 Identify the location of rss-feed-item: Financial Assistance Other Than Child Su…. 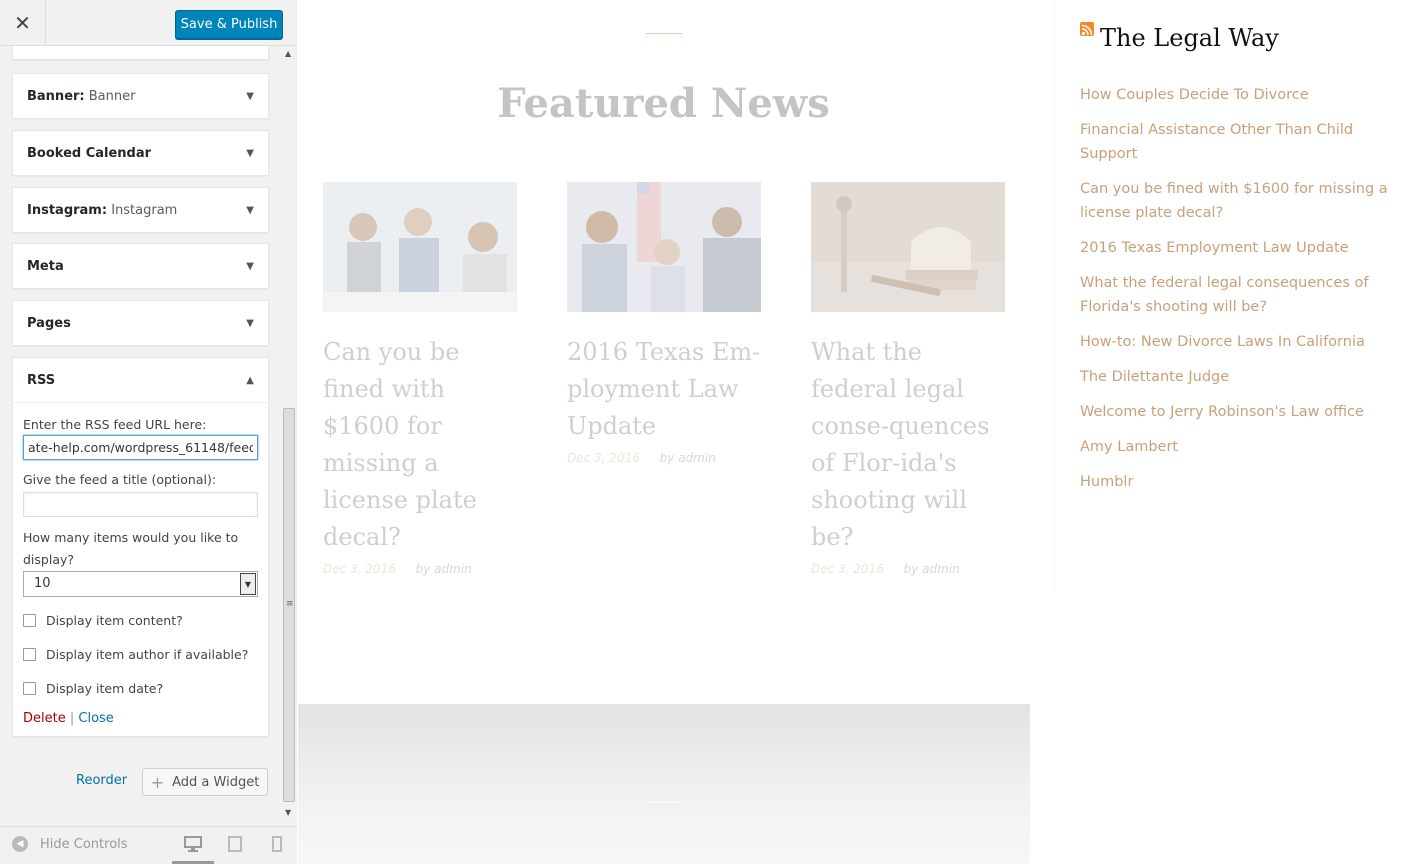
(1241, 142).